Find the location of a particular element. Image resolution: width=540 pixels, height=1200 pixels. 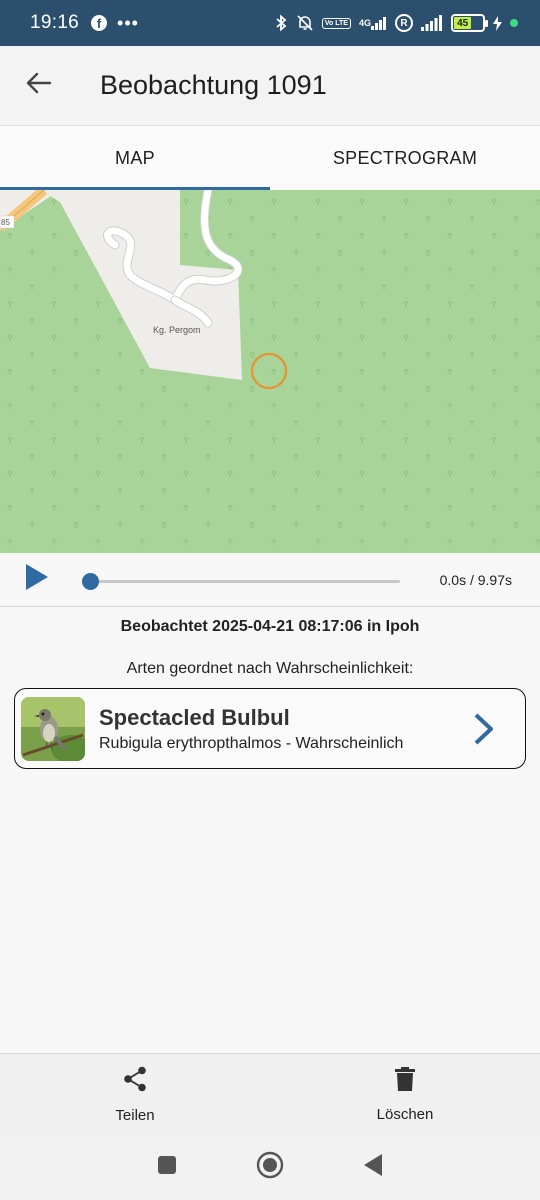

status-bar: 19:16 f ••• Vo LTE 4G R 45 is located at coordinates (270, 23).